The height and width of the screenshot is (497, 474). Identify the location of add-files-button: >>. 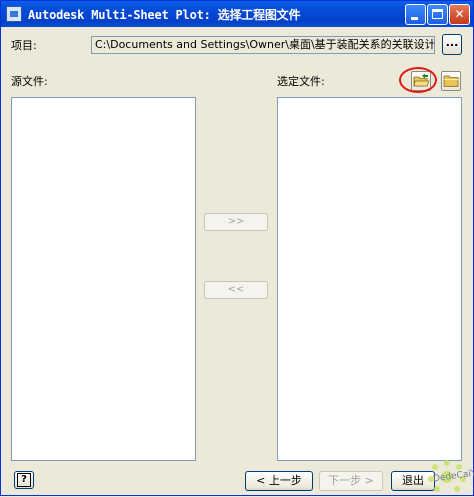
(236, 222).